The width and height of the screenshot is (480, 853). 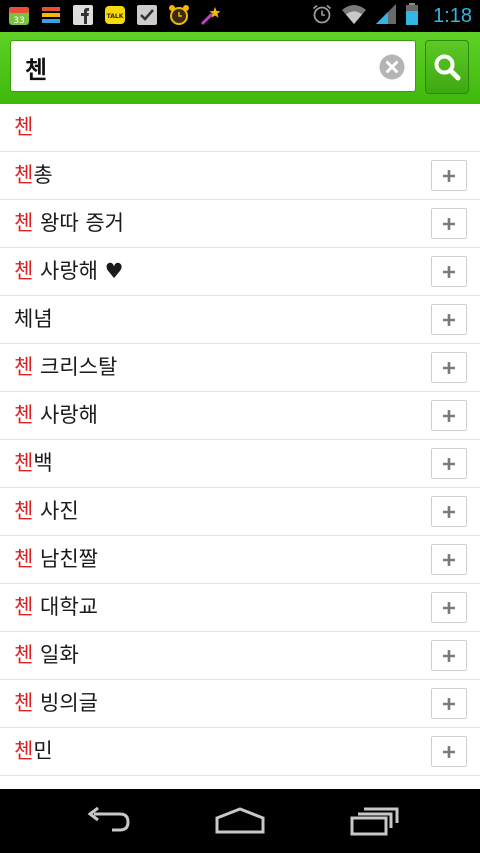 What do you see at coordinates (240, 608) in the screenshot?
I see `suggestion-row: 첸 대학교` at bounding box center [240, 608].